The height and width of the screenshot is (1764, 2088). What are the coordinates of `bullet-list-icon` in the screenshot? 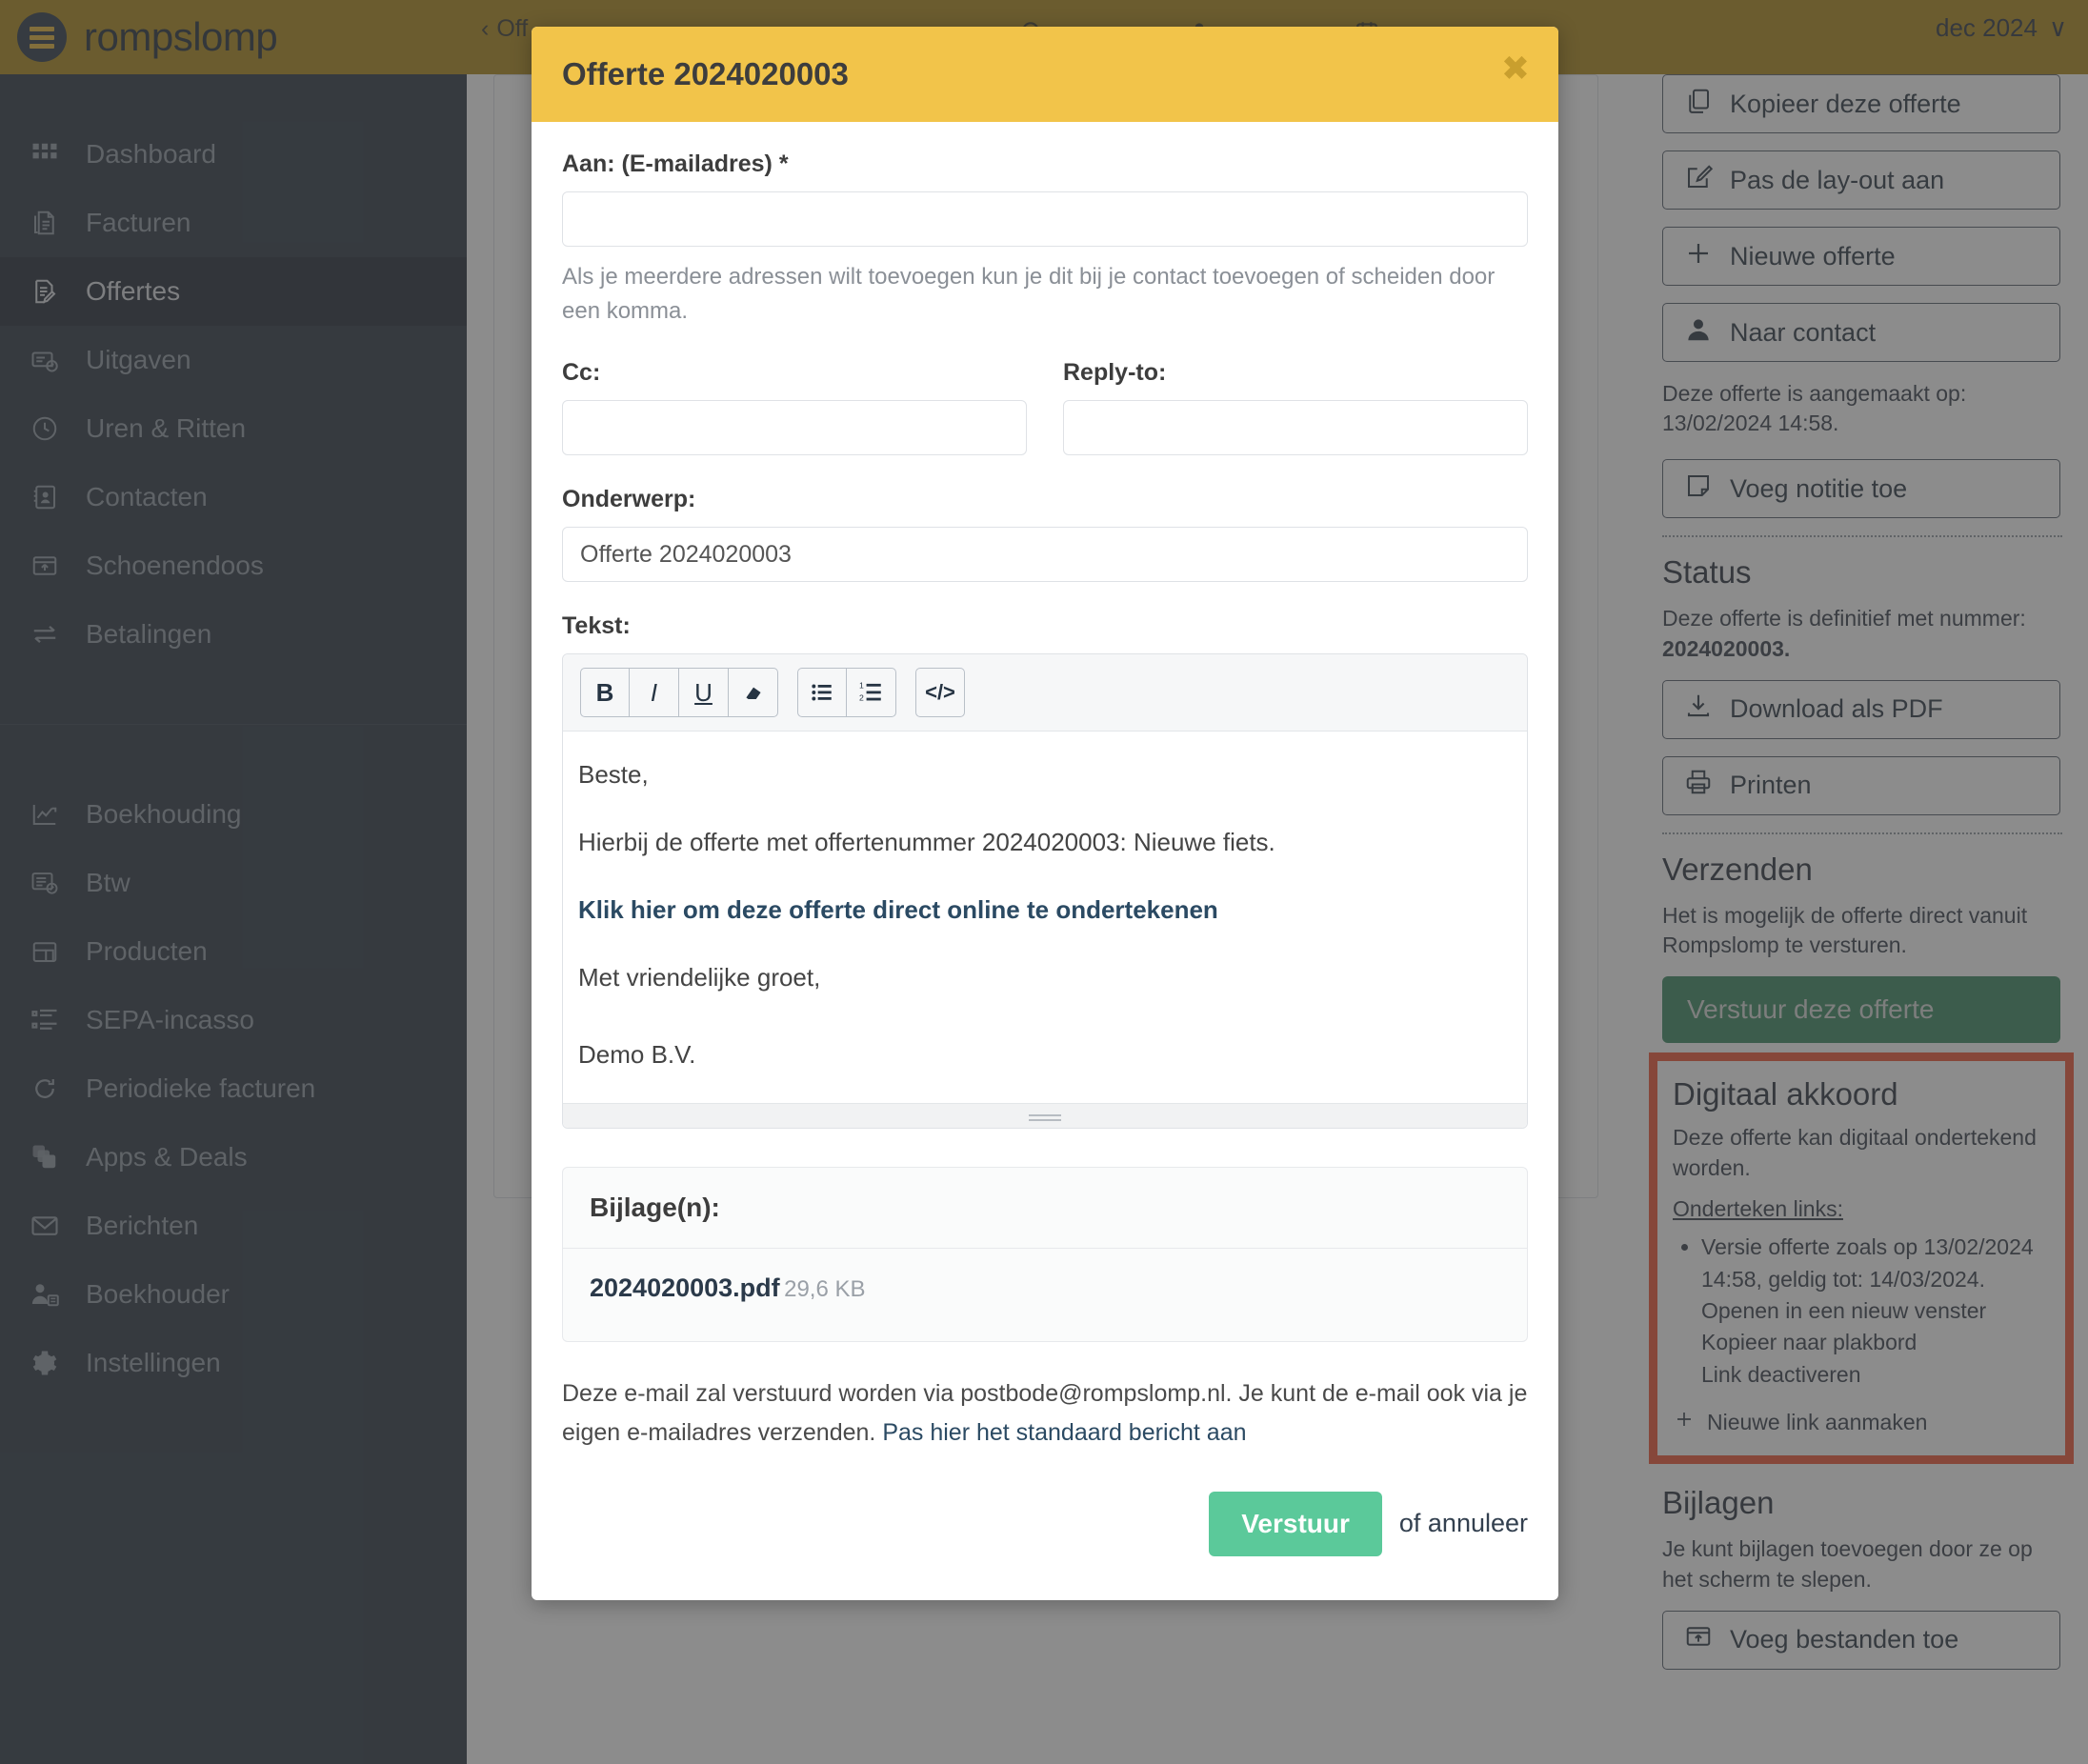 It's located at (822, 692).